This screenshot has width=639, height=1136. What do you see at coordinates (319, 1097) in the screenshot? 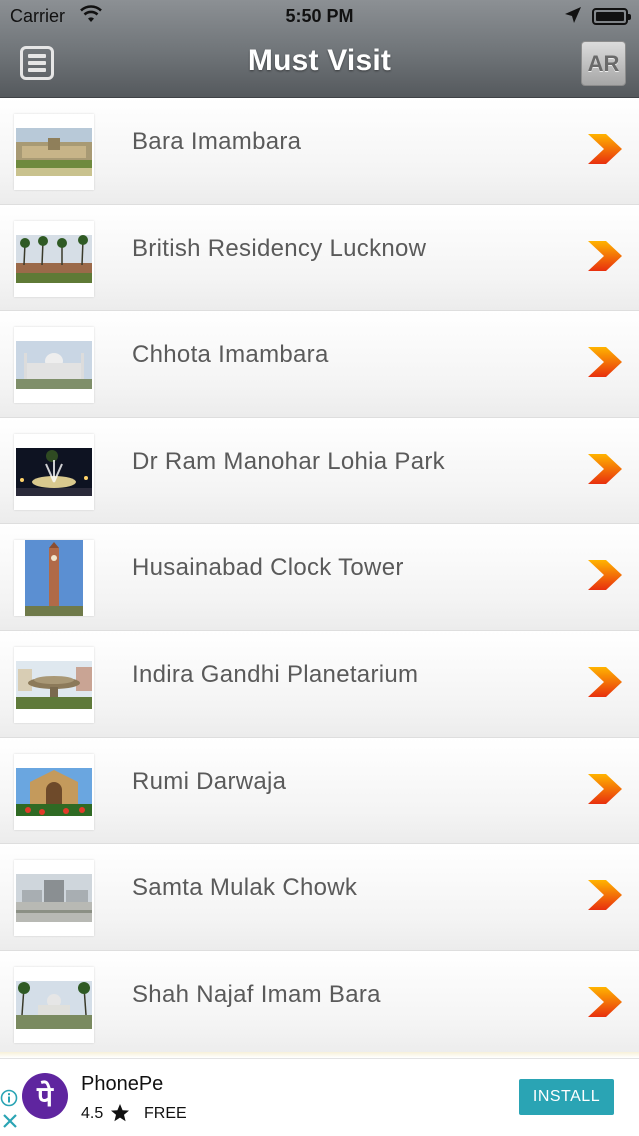
I see `ad-banner: पे PhonePe 4.5 FREE INSTALL` at bounding box center [319, 1097].